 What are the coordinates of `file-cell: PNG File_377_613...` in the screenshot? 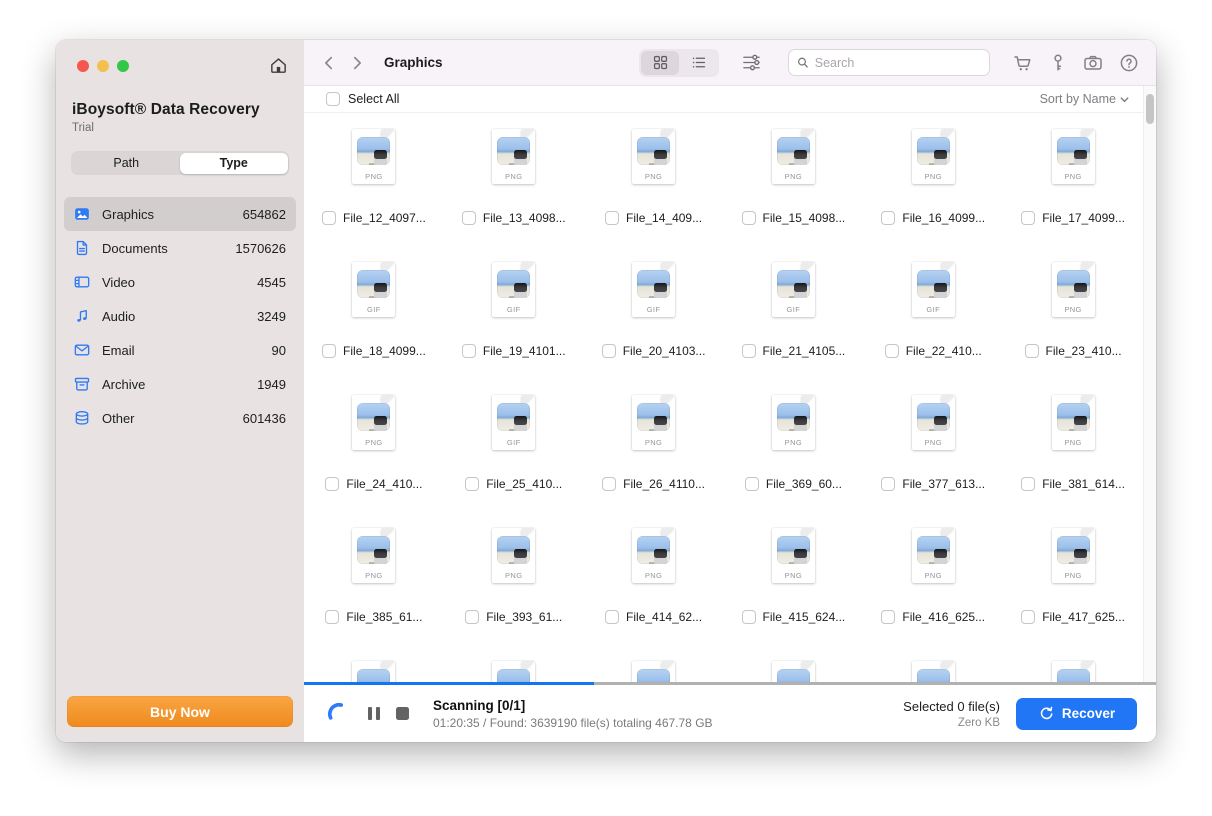 It's located at (933, 445).